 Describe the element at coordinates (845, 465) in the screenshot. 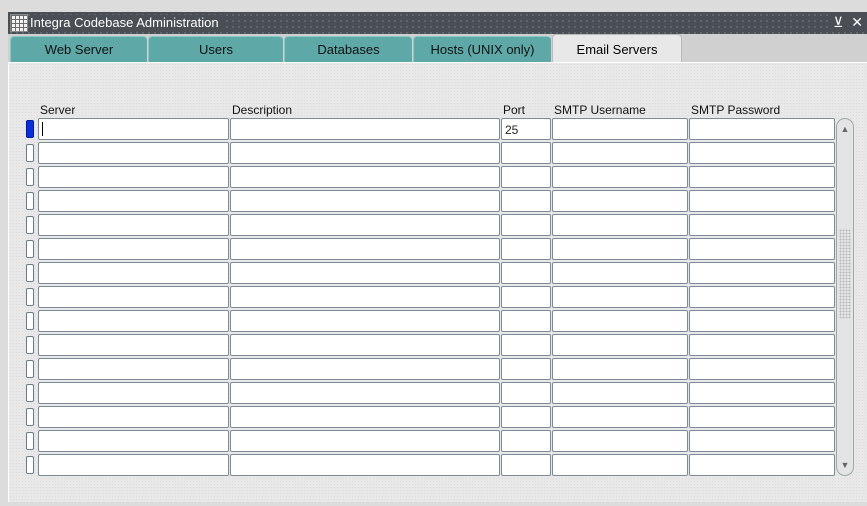

I see `arrow-down-icon: ▼` at that location.